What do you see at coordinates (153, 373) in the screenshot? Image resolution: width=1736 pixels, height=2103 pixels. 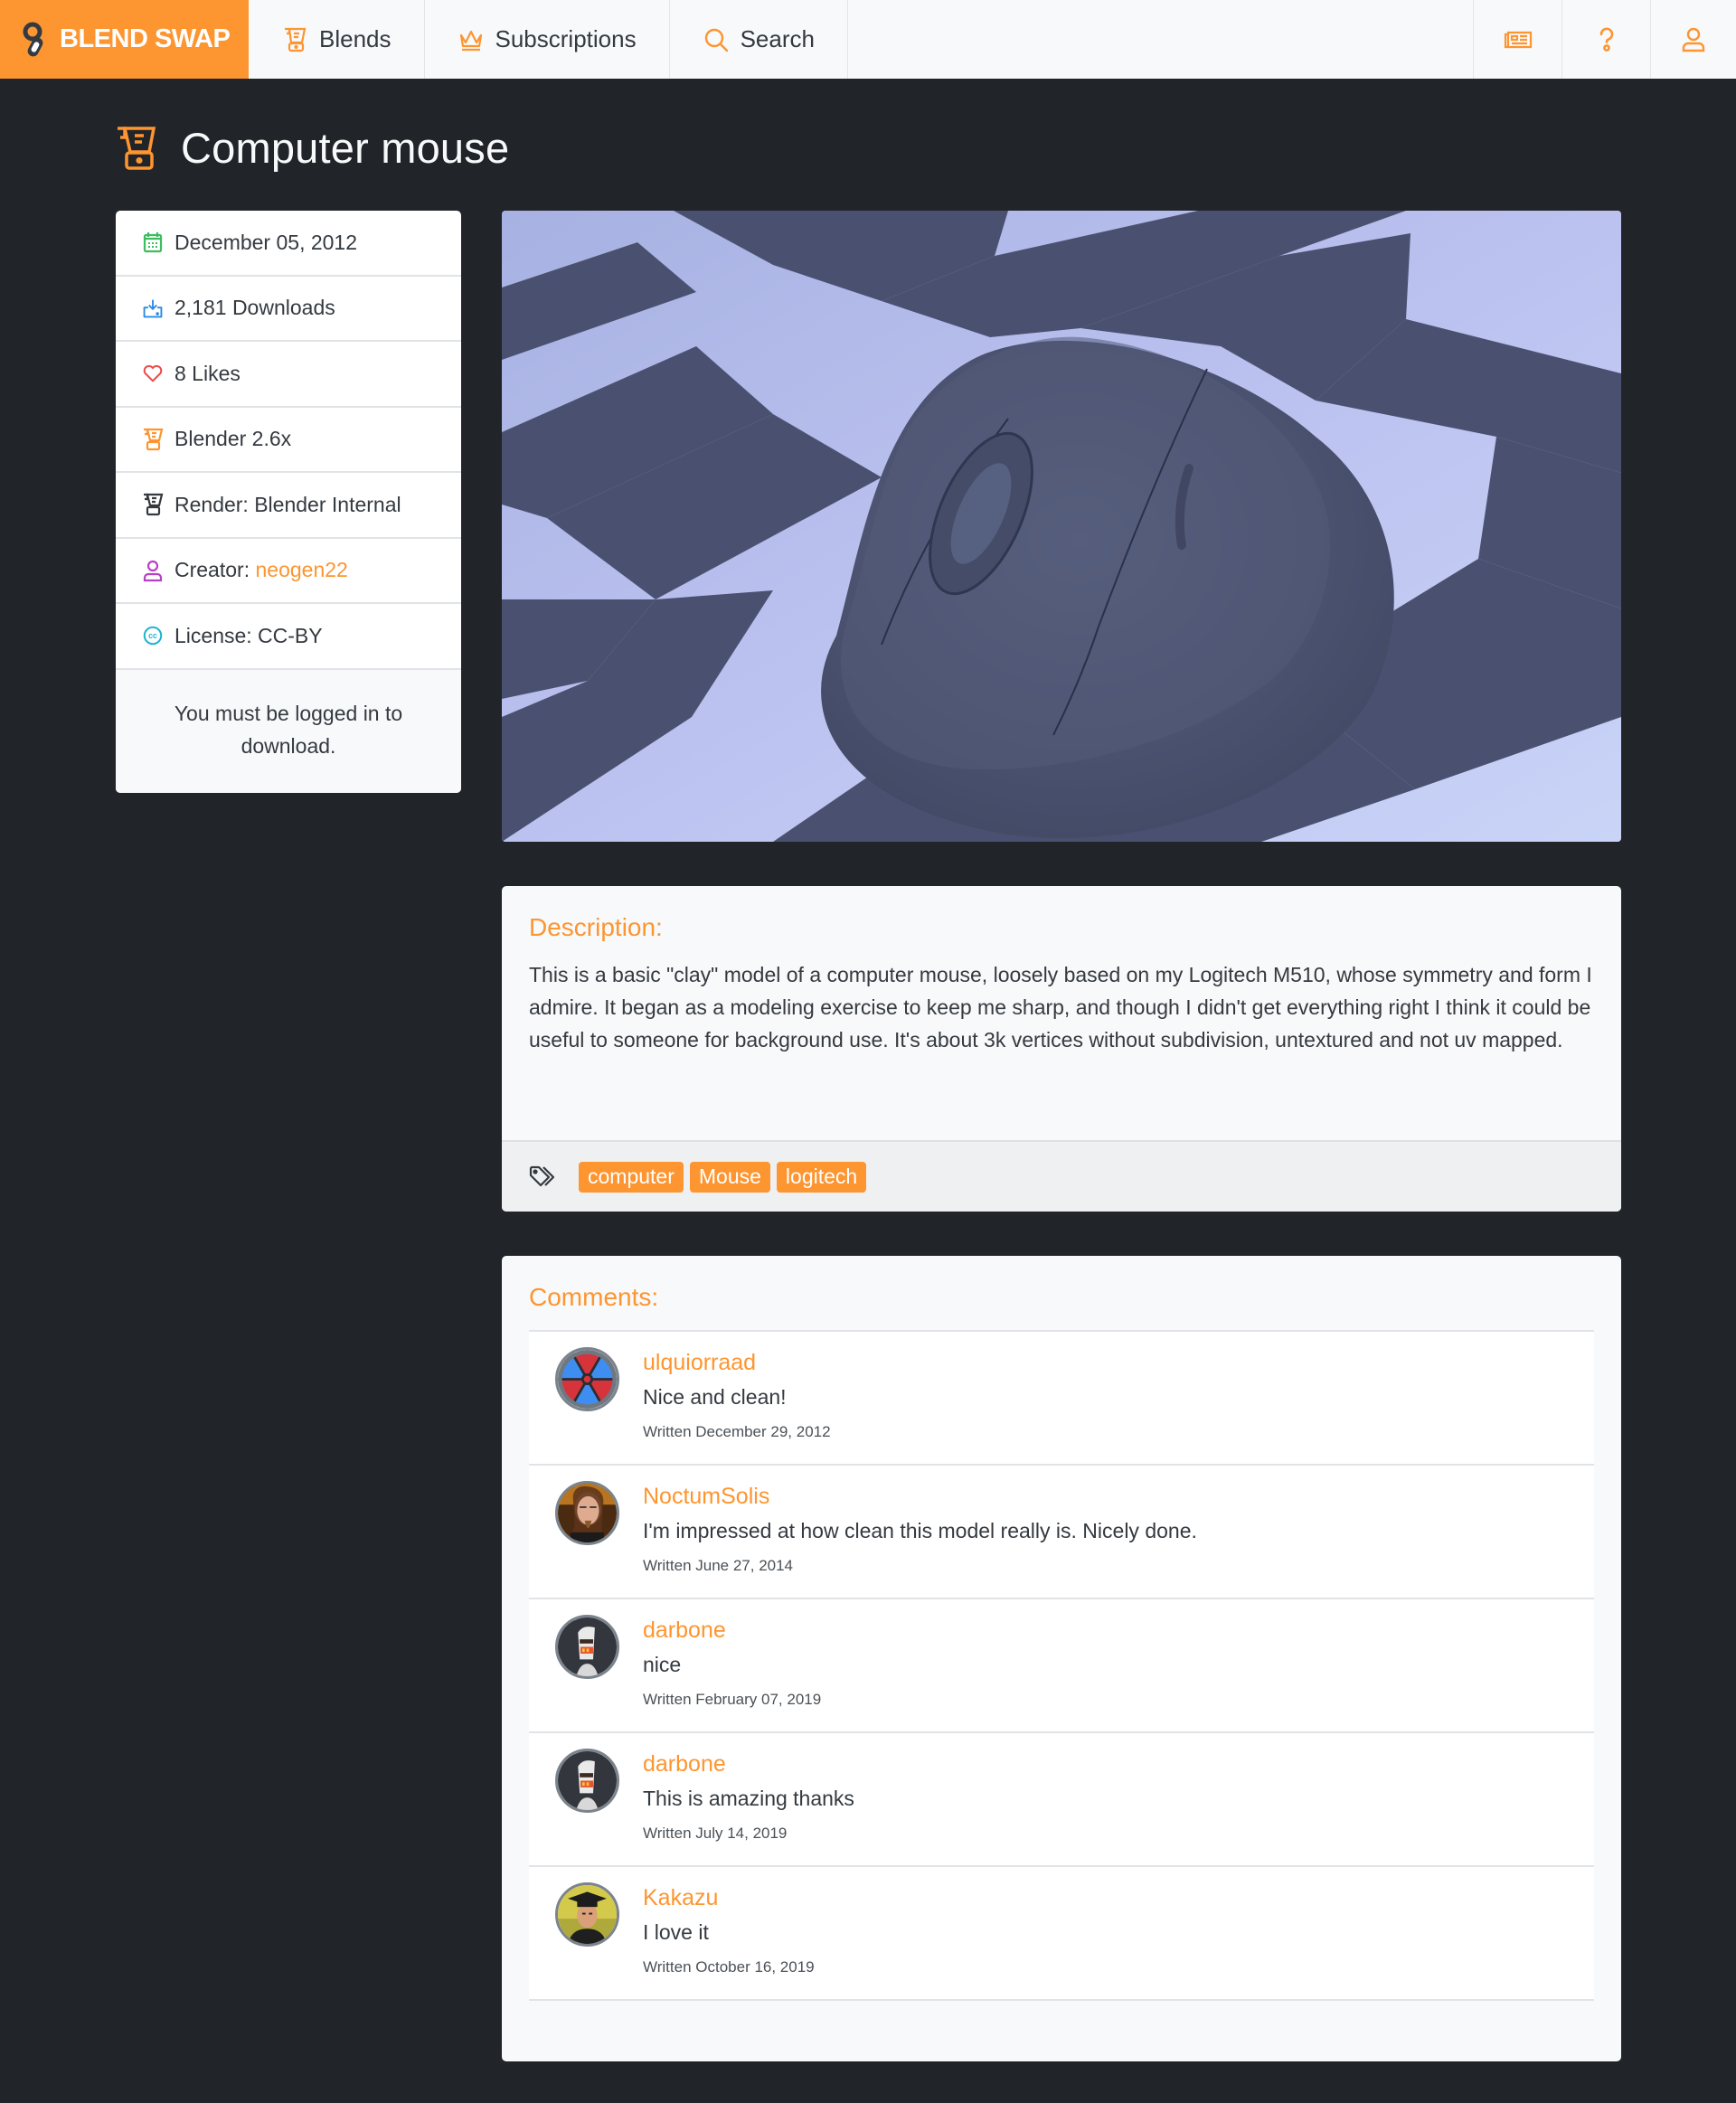 I see `heart-icon` at bounding box center [153, 373].